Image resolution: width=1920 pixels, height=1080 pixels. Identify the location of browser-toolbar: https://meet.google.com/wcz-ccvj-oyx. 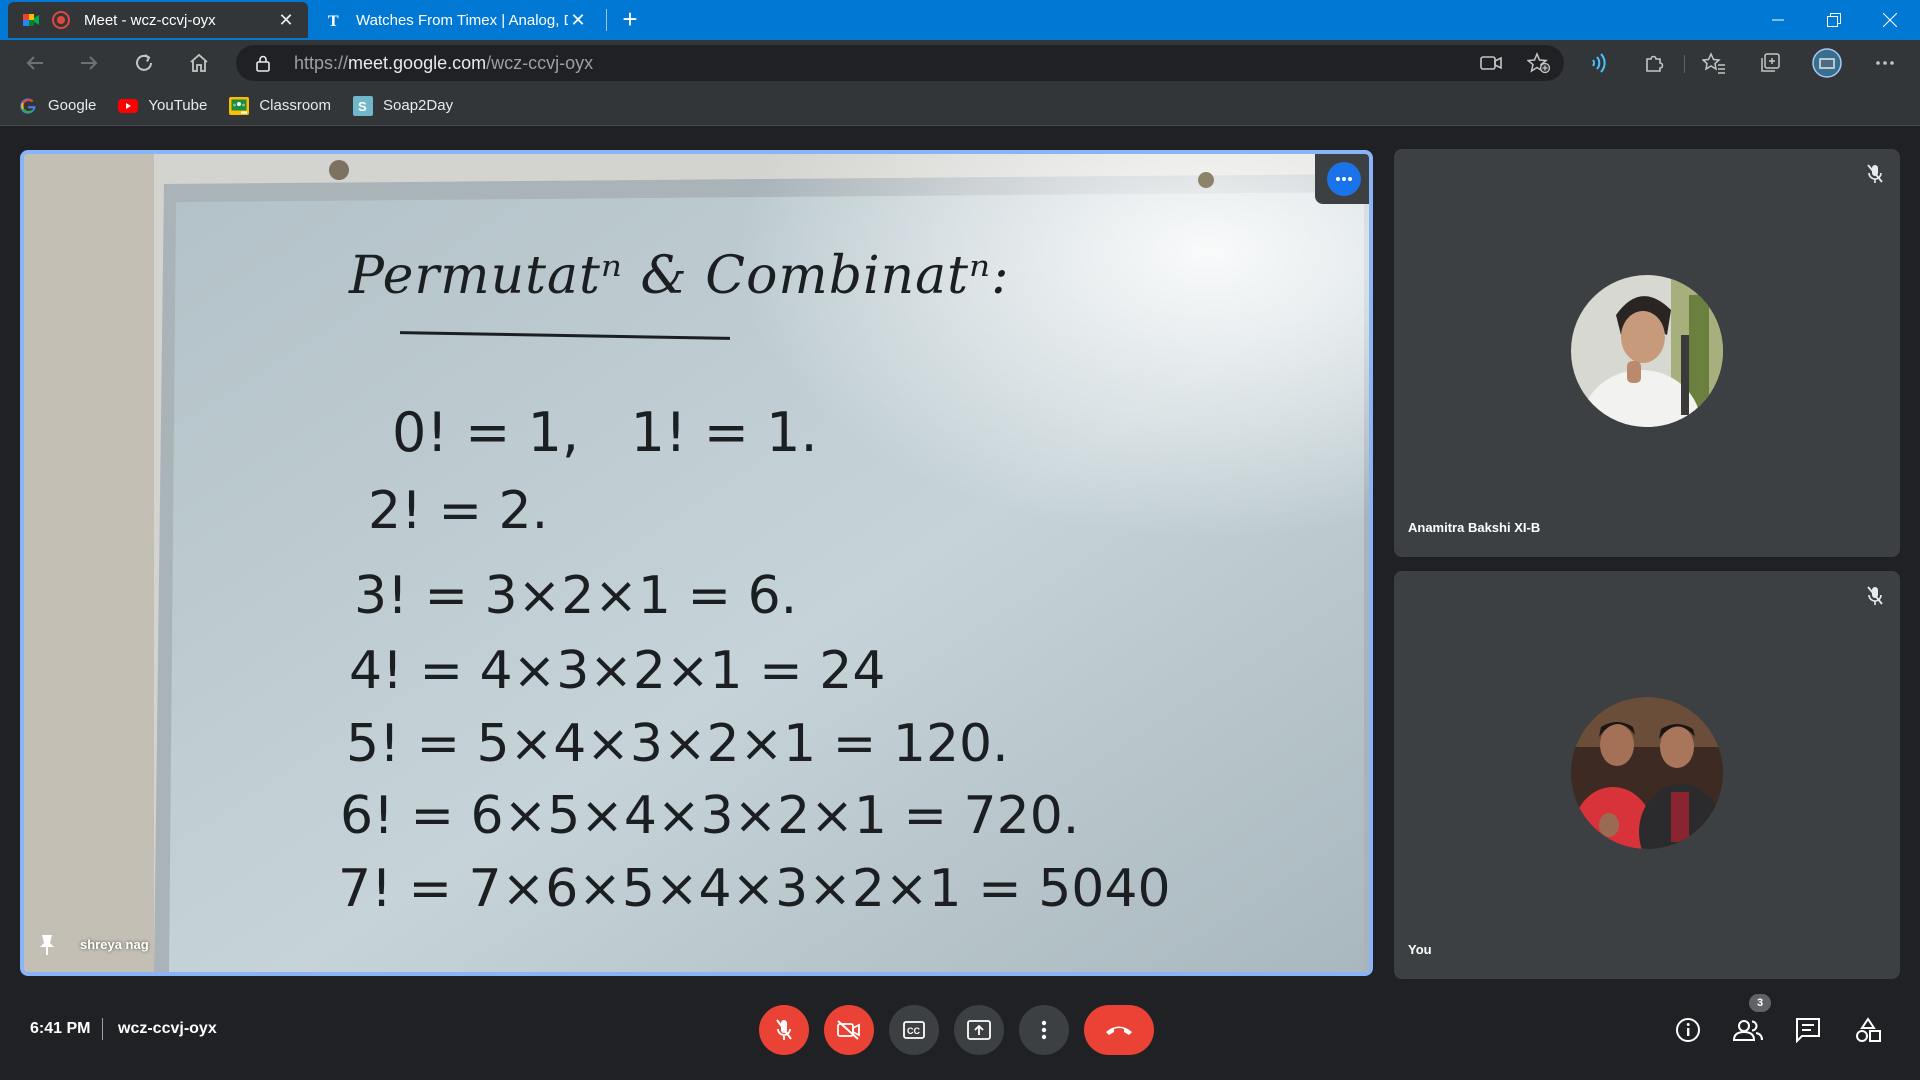
(960, 63).